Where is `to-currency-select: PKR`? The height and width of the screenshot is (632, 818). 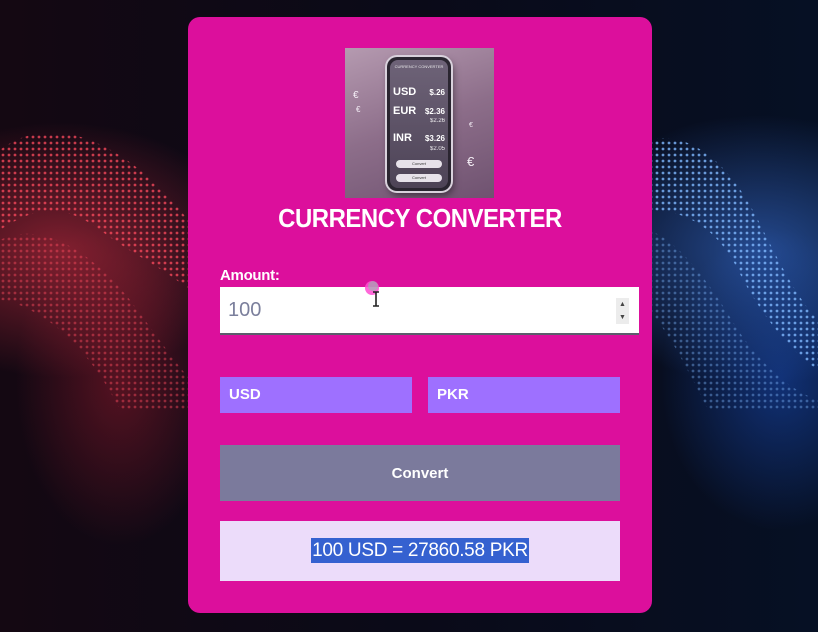
to-currency-select: PKR is located at coordinates (524, 395).